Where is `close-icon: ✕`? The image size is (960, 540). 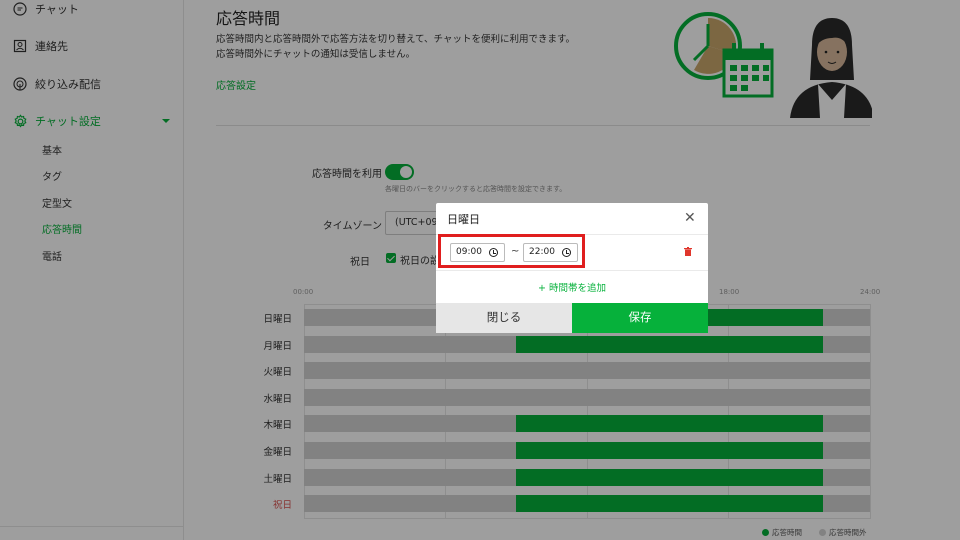
close-icon: ✕ is located at coordinates (690, 218).